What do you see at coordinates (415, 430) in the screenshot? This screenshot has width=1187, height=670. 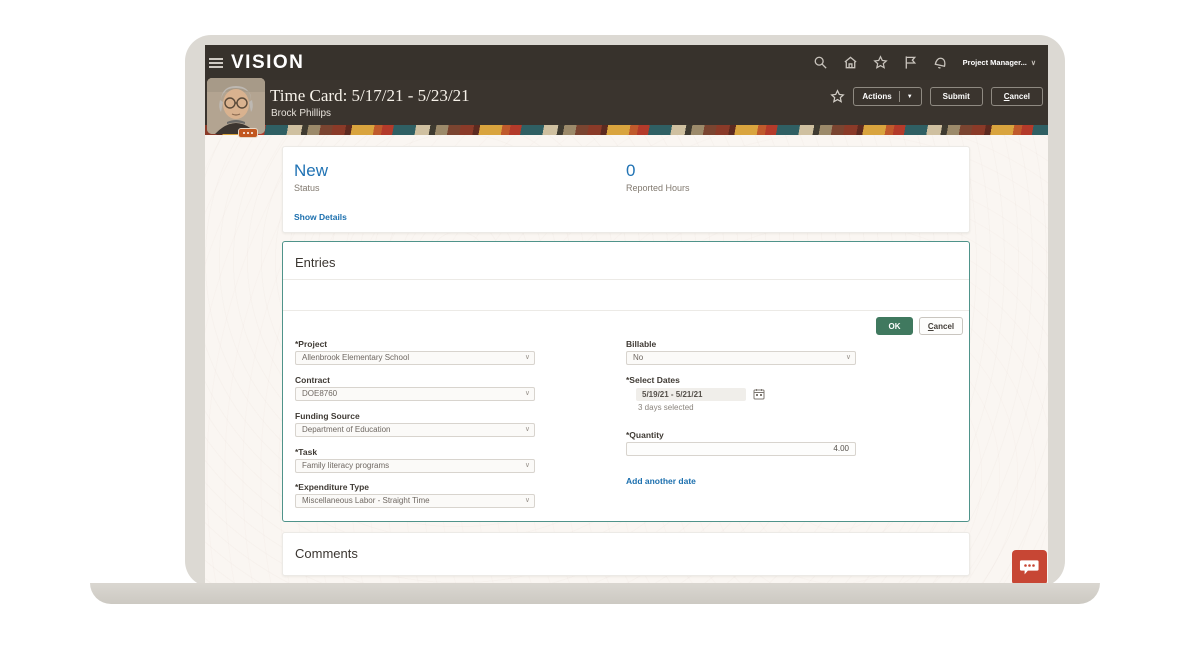 I see `funding-source-select: Department of Education ∨` at bounding box center [415, 430].